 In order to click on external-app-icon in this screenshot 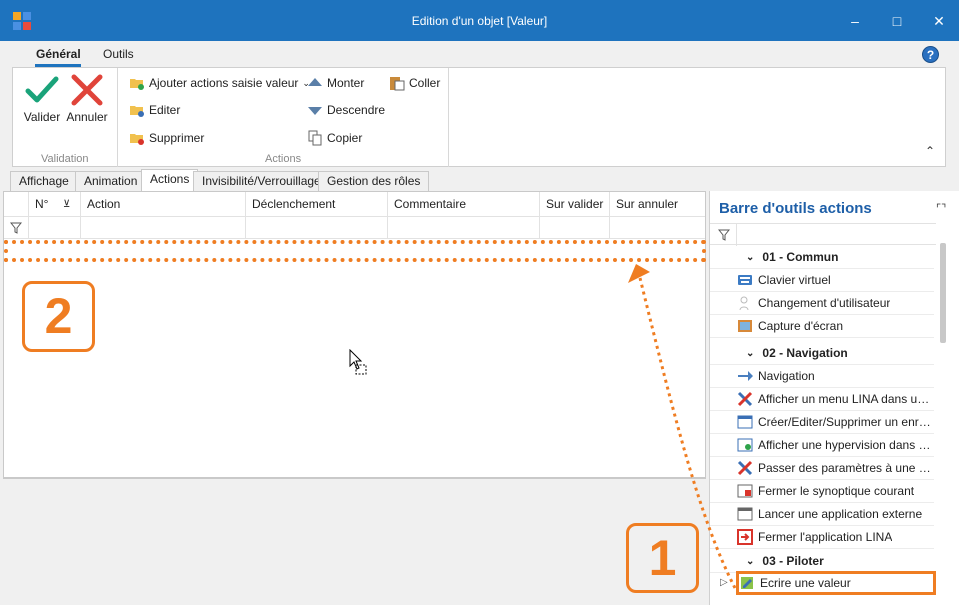, I will do `click(745, 514)`.